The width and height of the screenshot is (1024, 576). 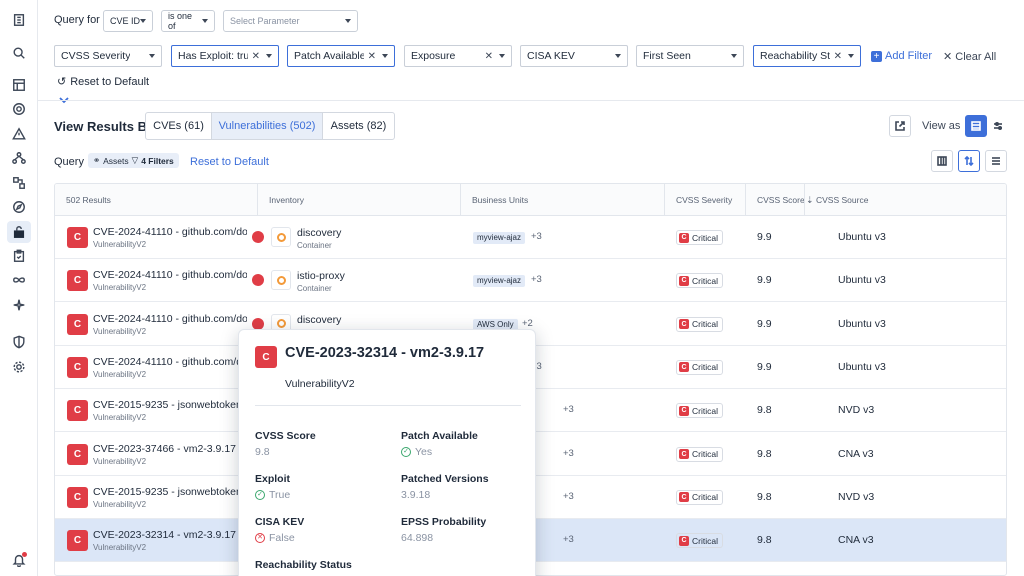 What do you see at coordinates (901, 56) in the screenshot?
I see `add-filter-button: + Add Filter` at bounding box center [901, 56].